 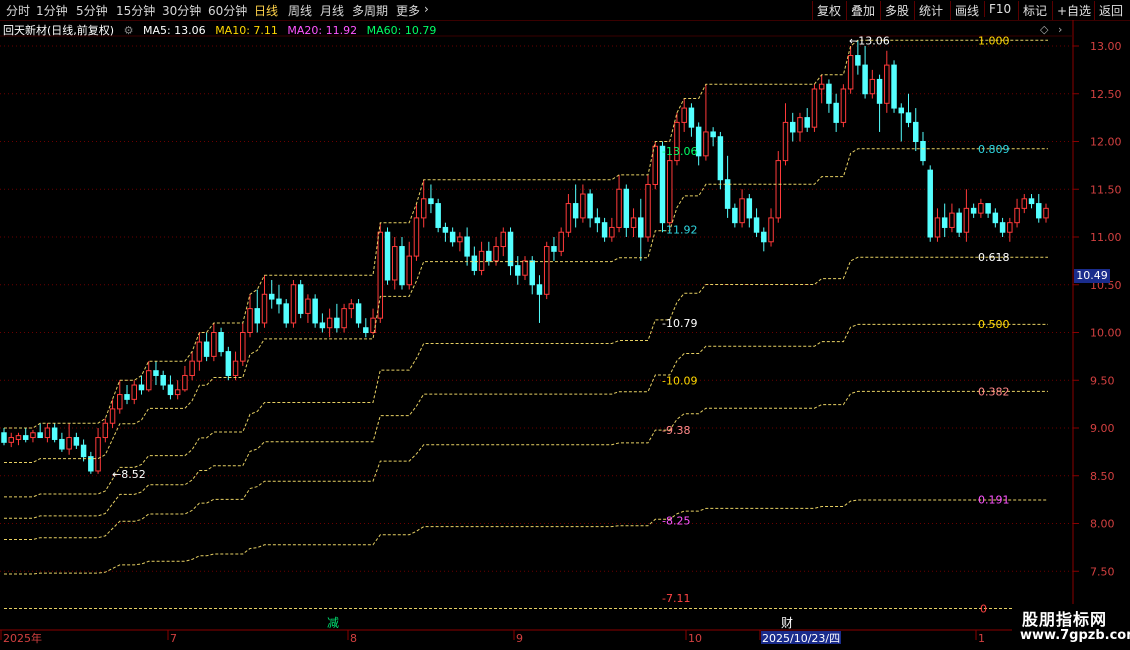 What do you see at coordinates (981, 638) in the screenshot?
I see `x-tick-label: 1` at bounding box center [981, 638].